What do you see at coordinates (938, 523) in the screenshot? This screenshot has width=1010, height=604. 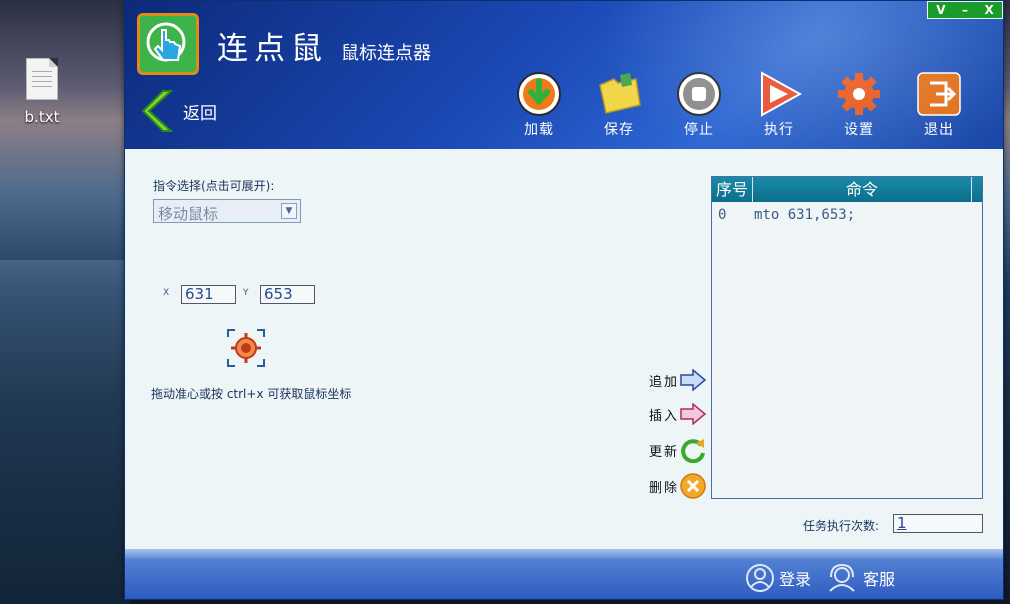 I see `task-count-input: 1` at bounding box center [938, 523].